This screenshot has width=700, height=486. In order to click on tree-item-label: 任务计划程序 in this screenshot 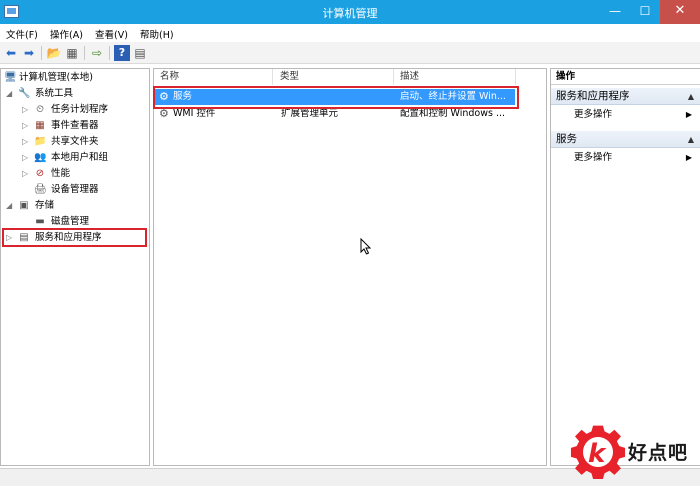, I will do `click(80, 109)`.